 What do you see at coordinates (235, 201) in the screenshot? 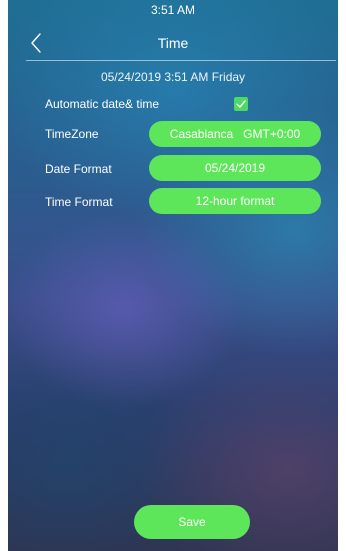
I see `time-format-selector: 12-hour format` at bounding box center [235, 201].